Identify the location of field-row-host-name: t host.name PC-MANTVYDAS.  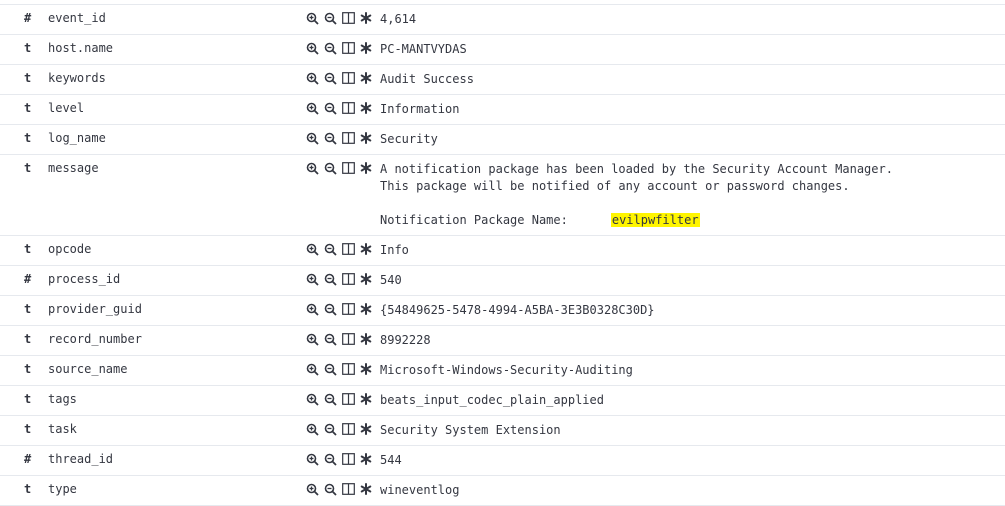
(502, 49).